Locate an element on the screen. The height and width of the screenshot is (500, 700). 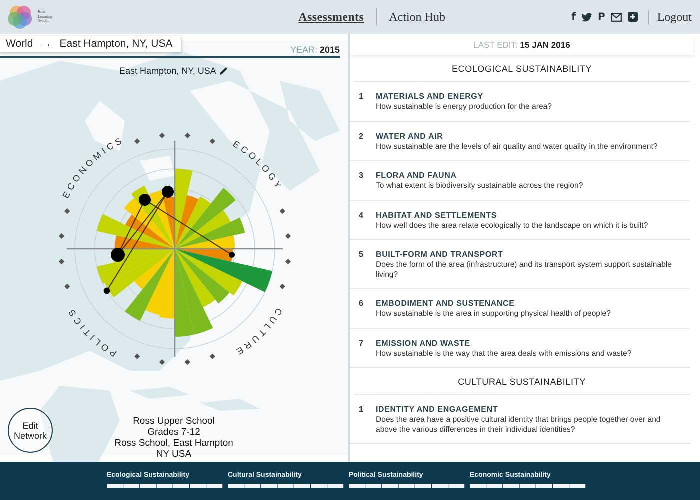
question-number: 7 is located at coordinates (361, 344).